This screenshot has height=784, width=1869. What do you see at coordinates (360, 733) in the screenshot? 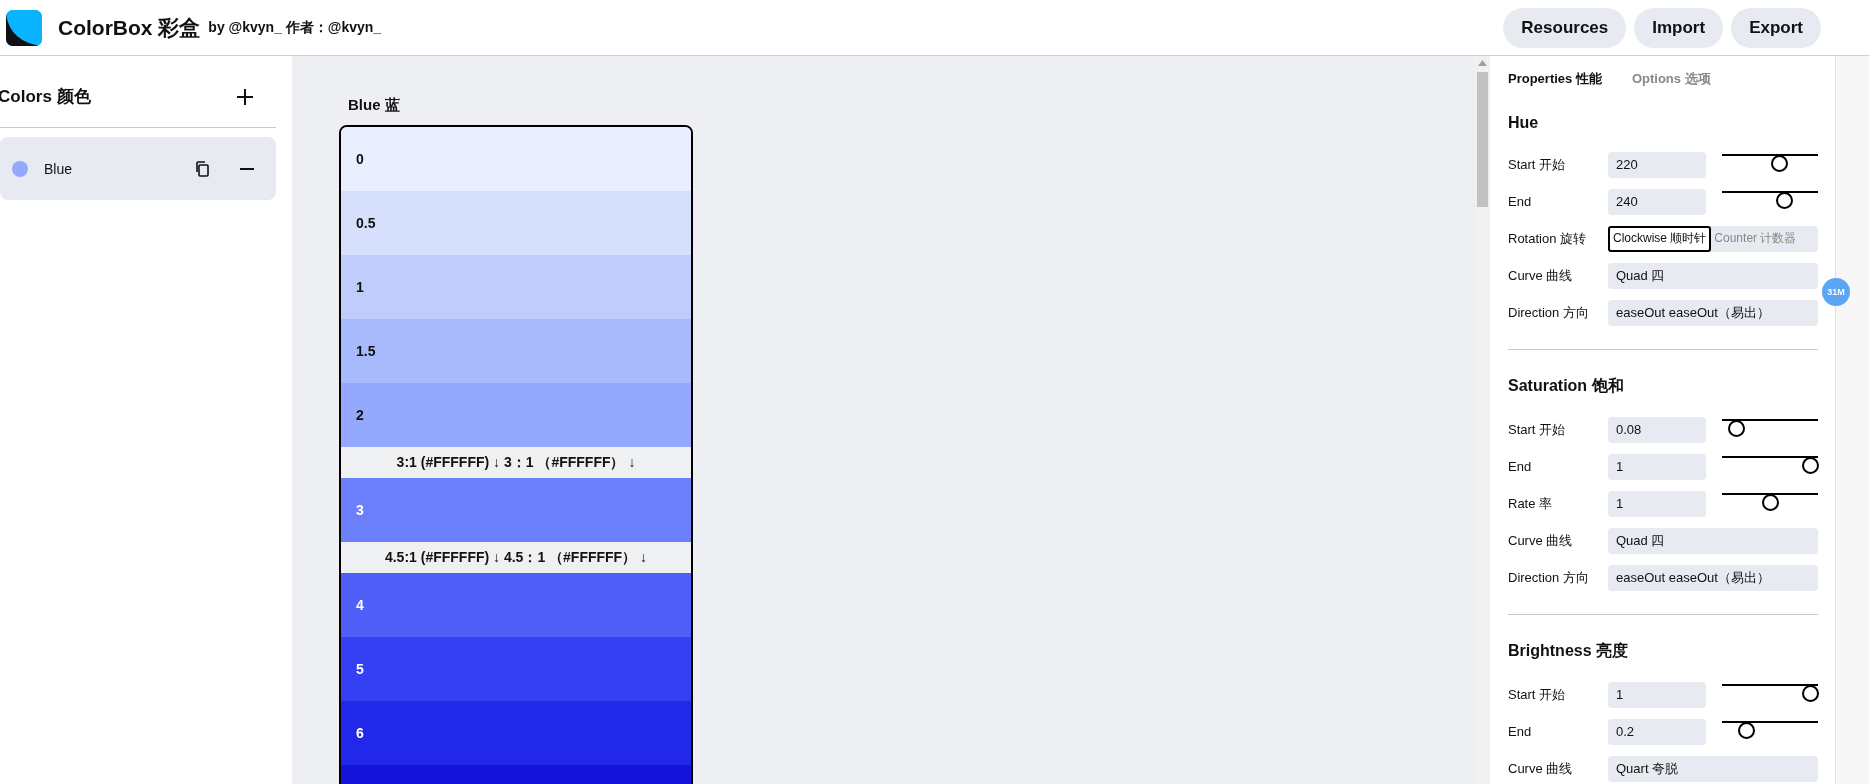
I see `swatch-label: 6` at bounding box center [360, 733].